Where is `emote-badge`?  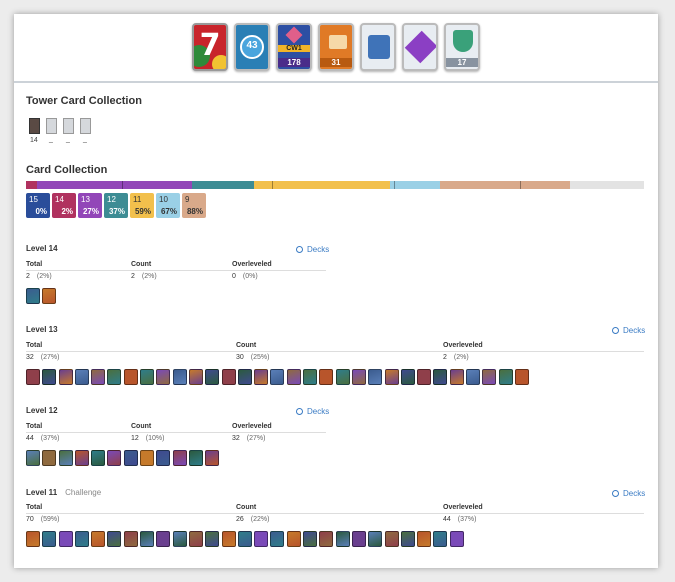
emote-badge is located at coordinates (420, 47).